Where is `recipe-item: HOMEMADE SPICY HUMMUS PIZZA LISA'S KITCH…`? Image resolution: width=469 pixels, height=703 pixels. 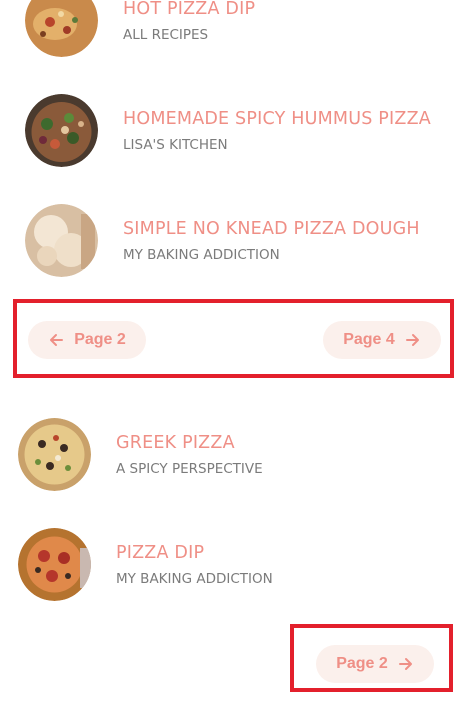
recipe-item: HOMEMADE SPICY HUMMUS PIZZA LISA'S KITCH… is located at coordinates (228, 130).